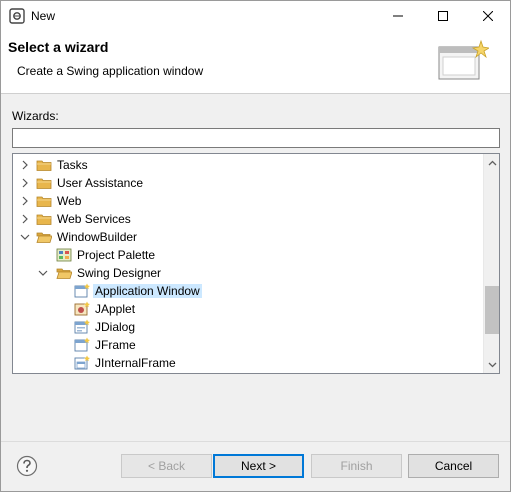 The image size is (511, 492). What do you see at coordinates (82, 362) in the screenshot?
I see `jinternalframe-icon` at bounding box center [82, 362].